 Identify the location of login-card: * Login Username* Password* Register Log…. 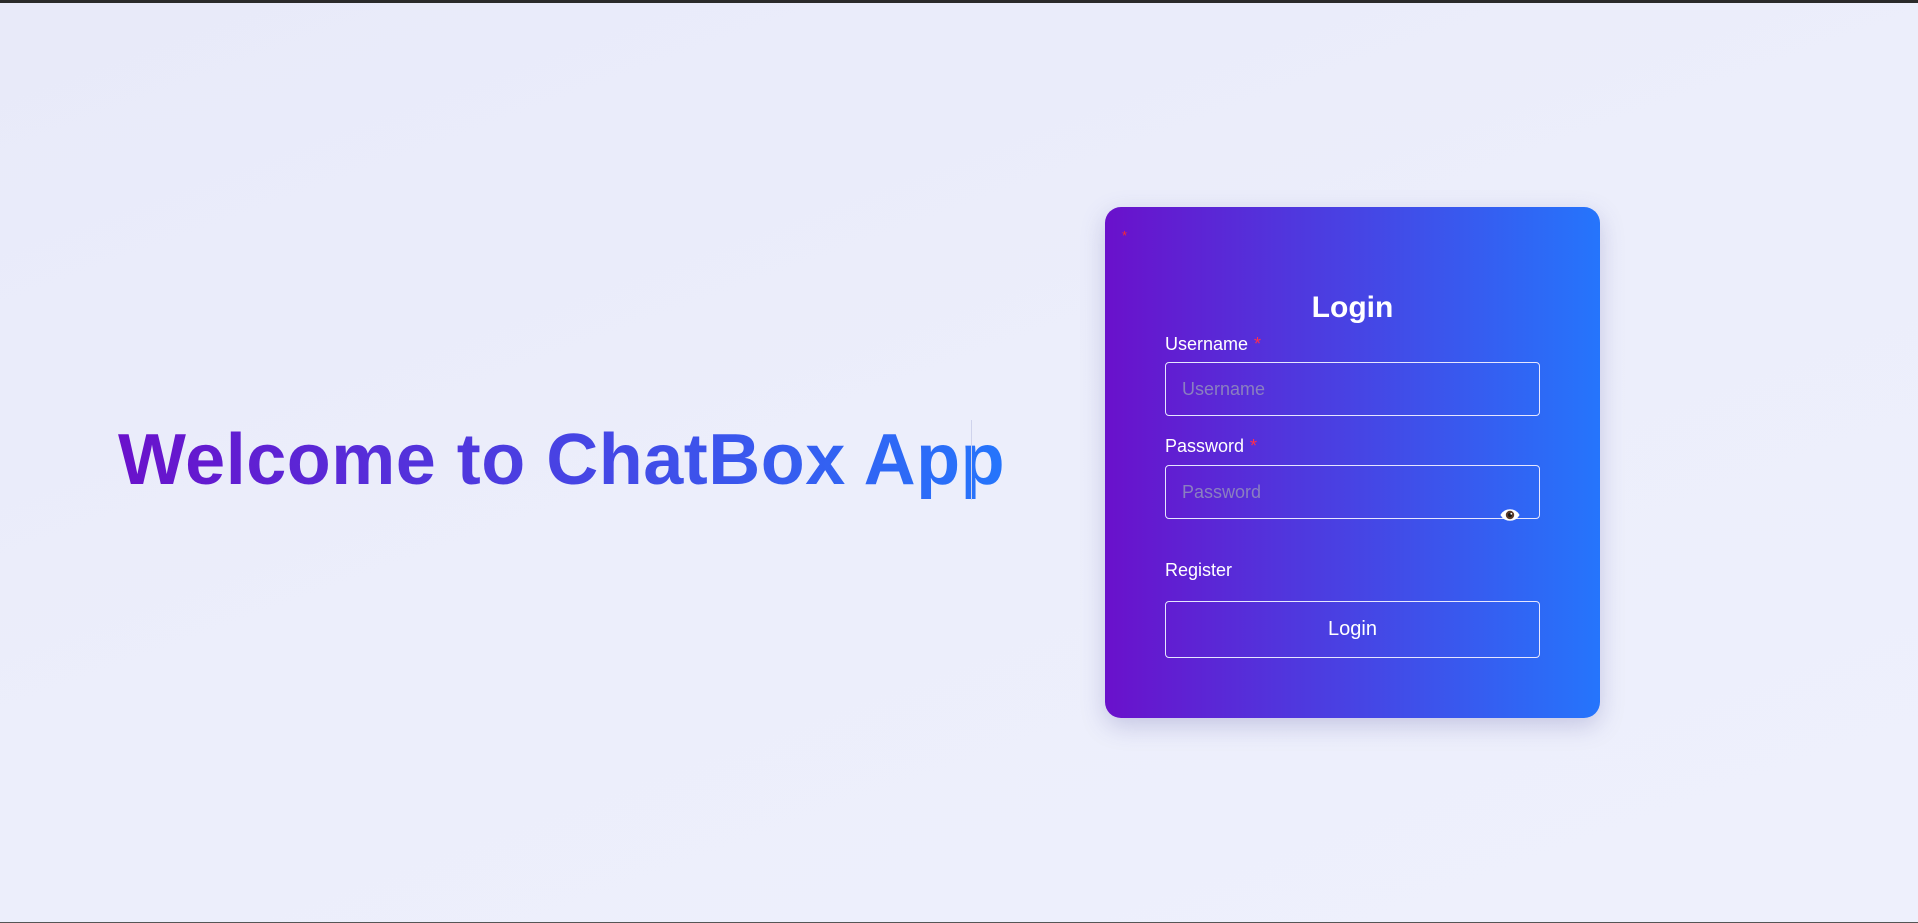
(1352, 462).